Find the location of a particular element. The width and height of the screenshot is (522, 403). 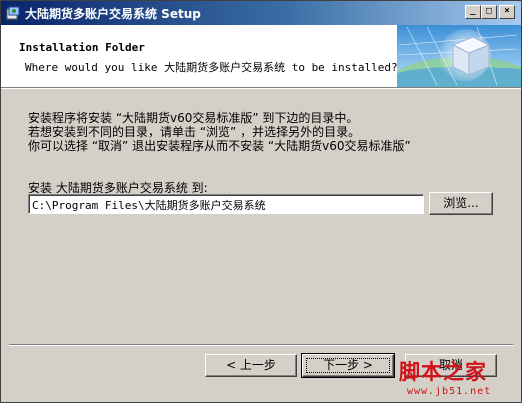

minimize-button: _ is located at coordinates (473, 12).